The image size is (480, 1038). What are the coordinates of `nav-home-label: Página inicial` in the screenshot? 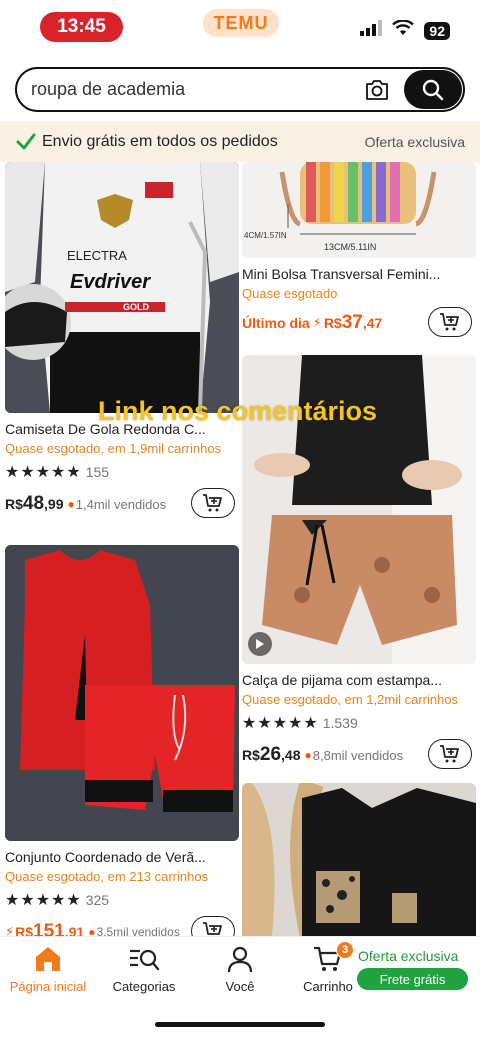 It's located at (48, 986).